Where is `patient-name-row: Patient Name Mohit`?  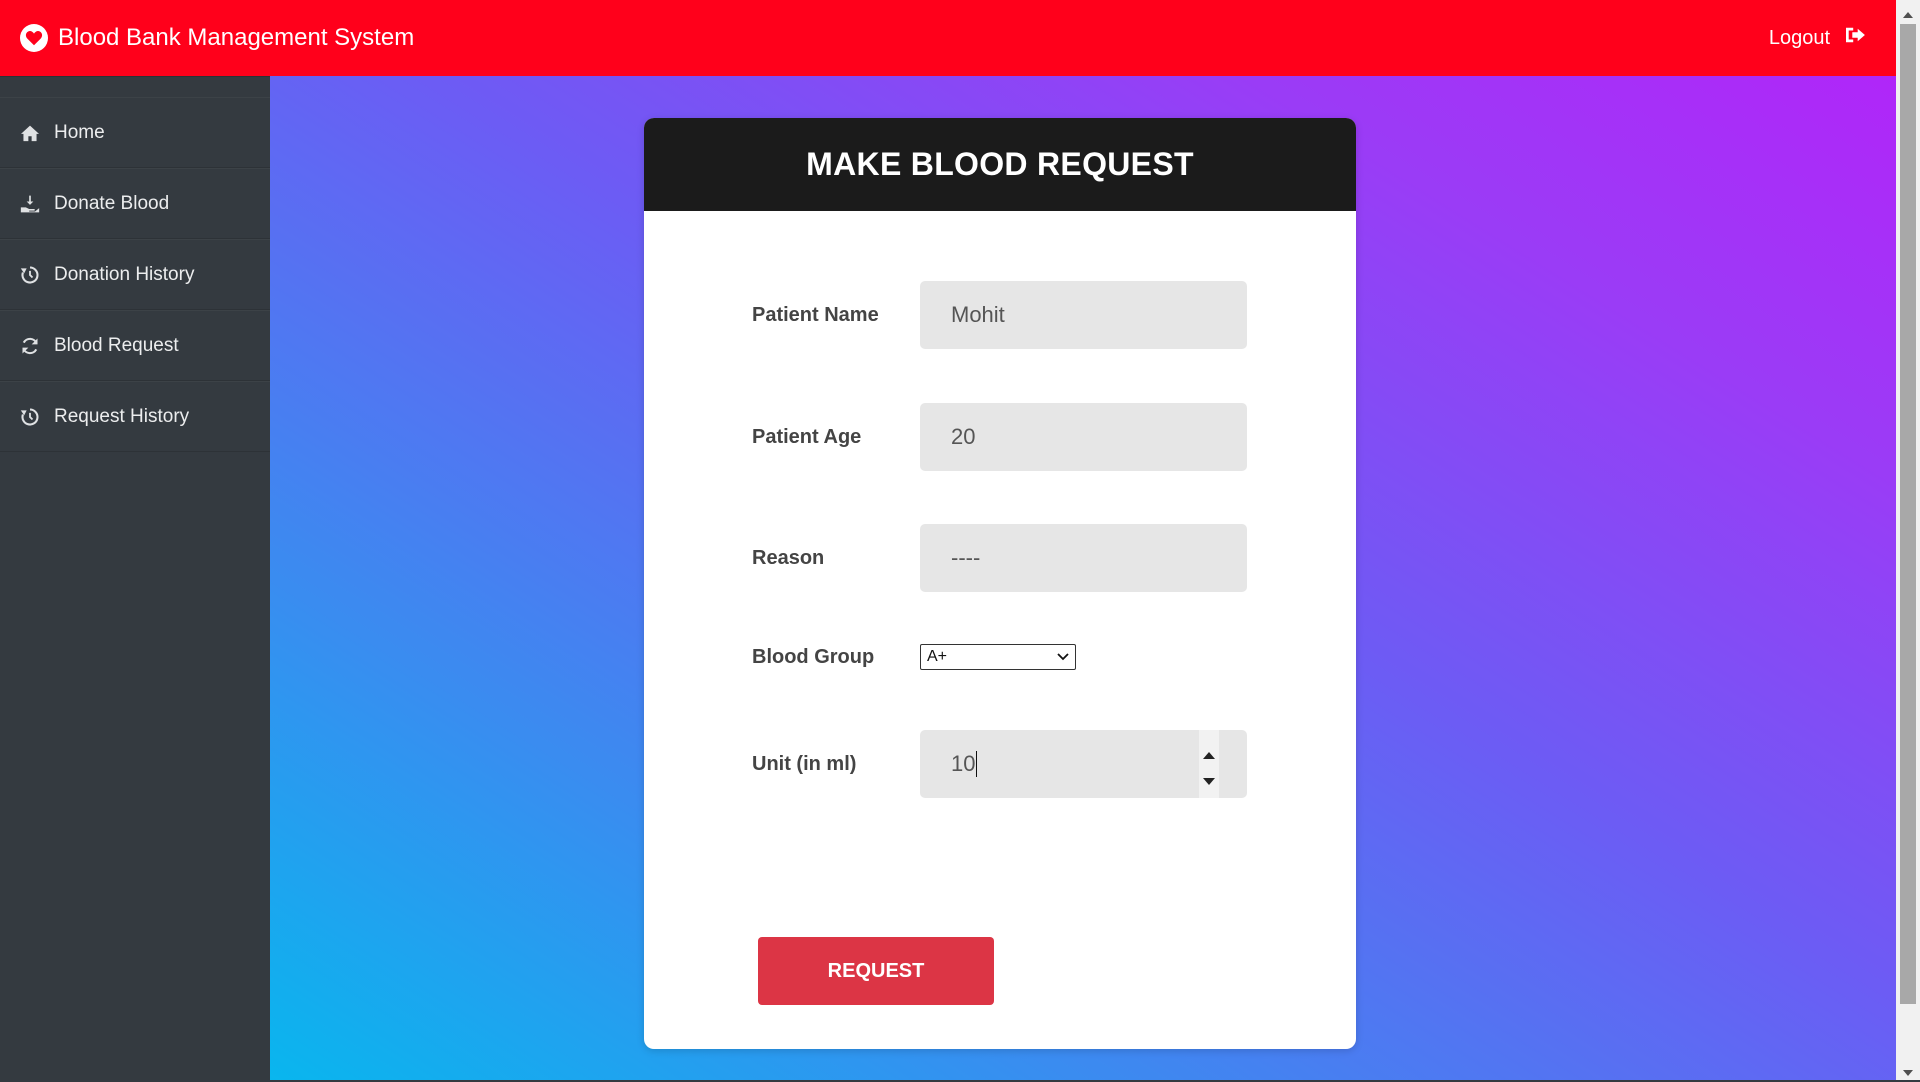
patient-name-row: Patient Name Mohit is located at coordinates (999, 315).